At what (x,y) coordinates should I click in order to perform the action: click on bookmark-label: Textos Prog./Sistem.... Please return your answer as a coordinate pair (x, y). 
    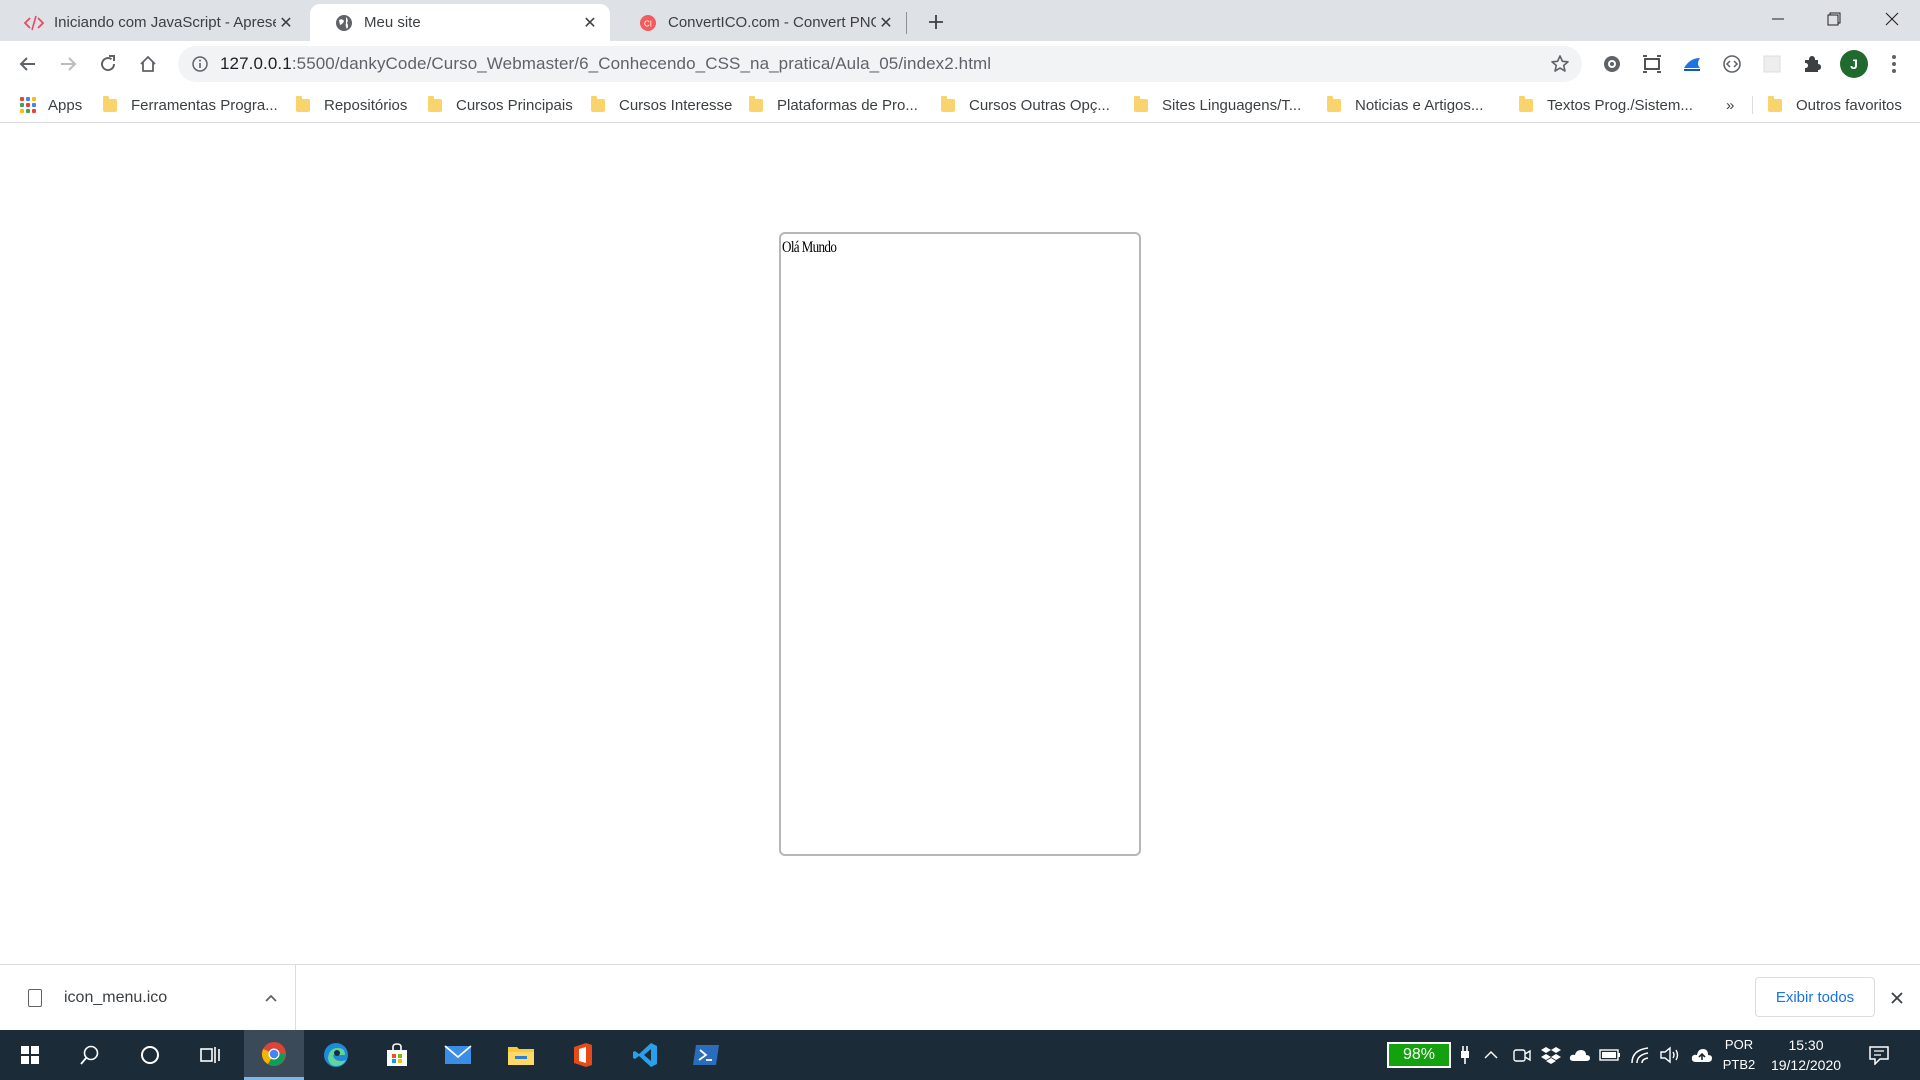
    Looking at the image, I should click on (1620, 105).